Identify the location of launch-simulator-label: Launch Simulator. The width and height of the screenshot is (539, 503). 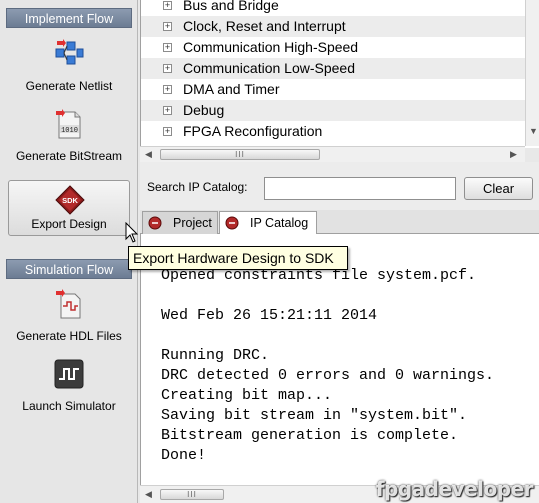
(69, 406).